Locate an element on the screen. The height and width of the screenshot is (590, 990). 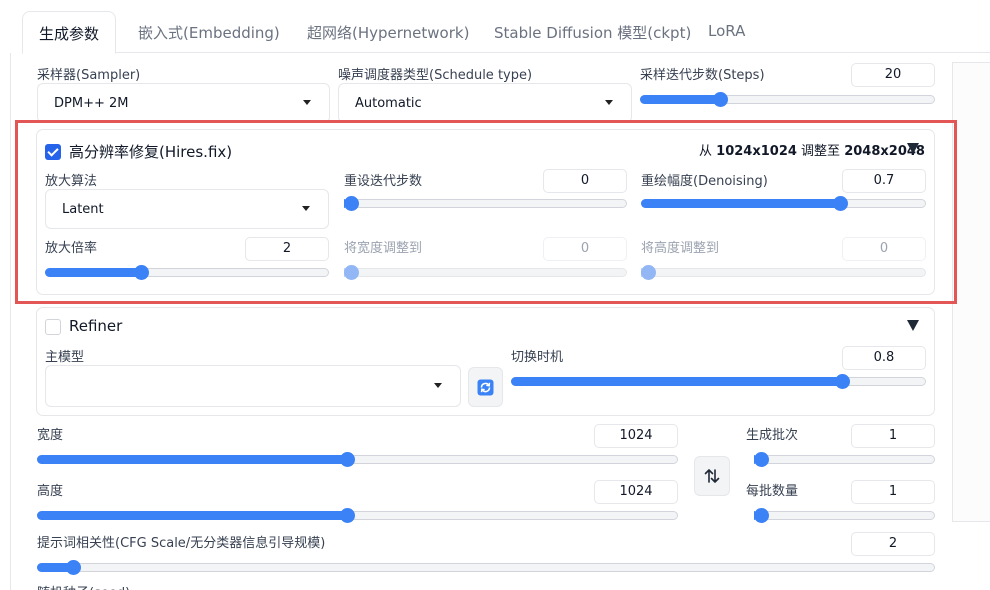
swap-dimensions-icon is located at coordinates (712, 476).